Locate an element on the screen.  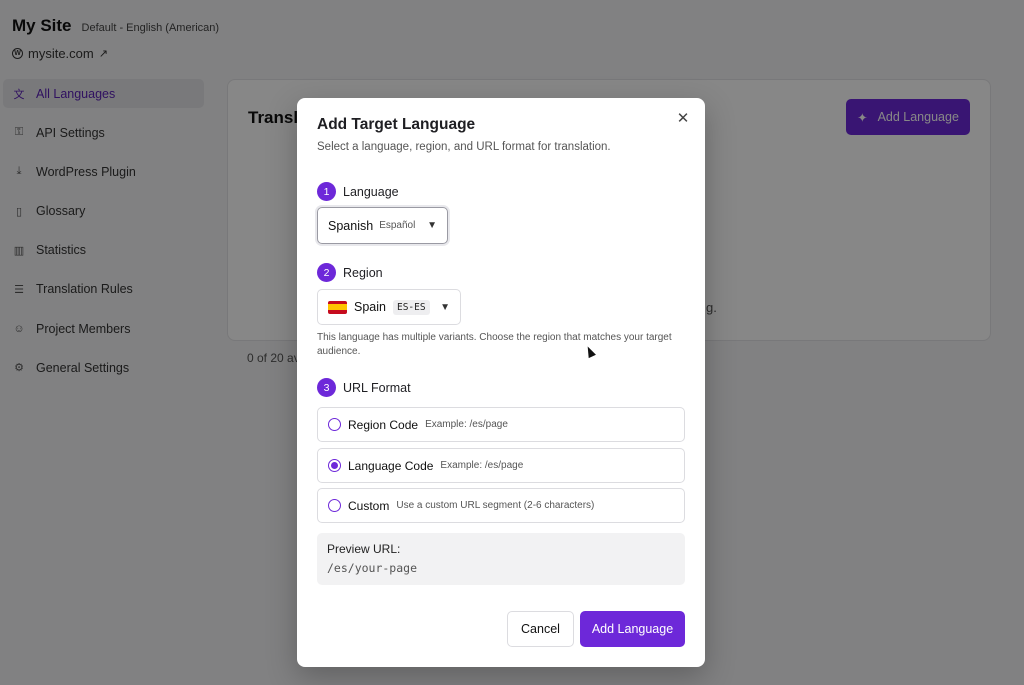
radio-region-code is located at coordinates (334, 424).